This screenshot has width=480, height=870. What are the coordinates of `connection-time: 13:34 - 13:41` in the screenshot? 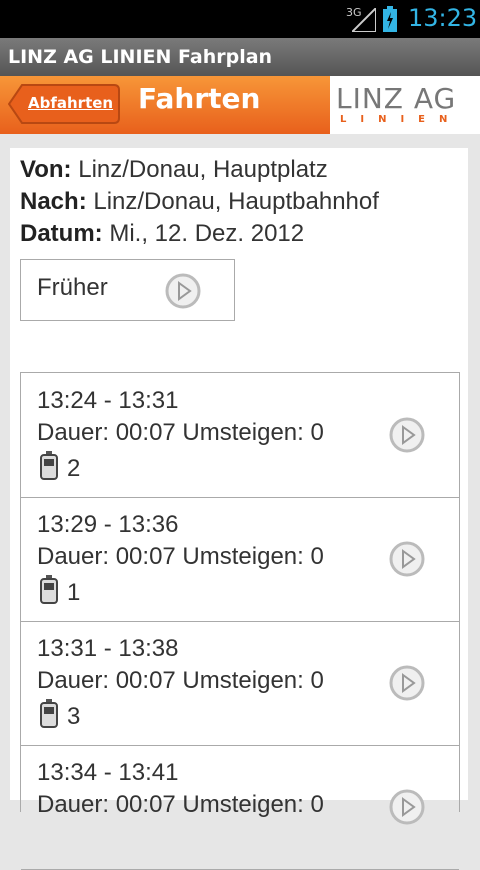 It's located at (108, 772).